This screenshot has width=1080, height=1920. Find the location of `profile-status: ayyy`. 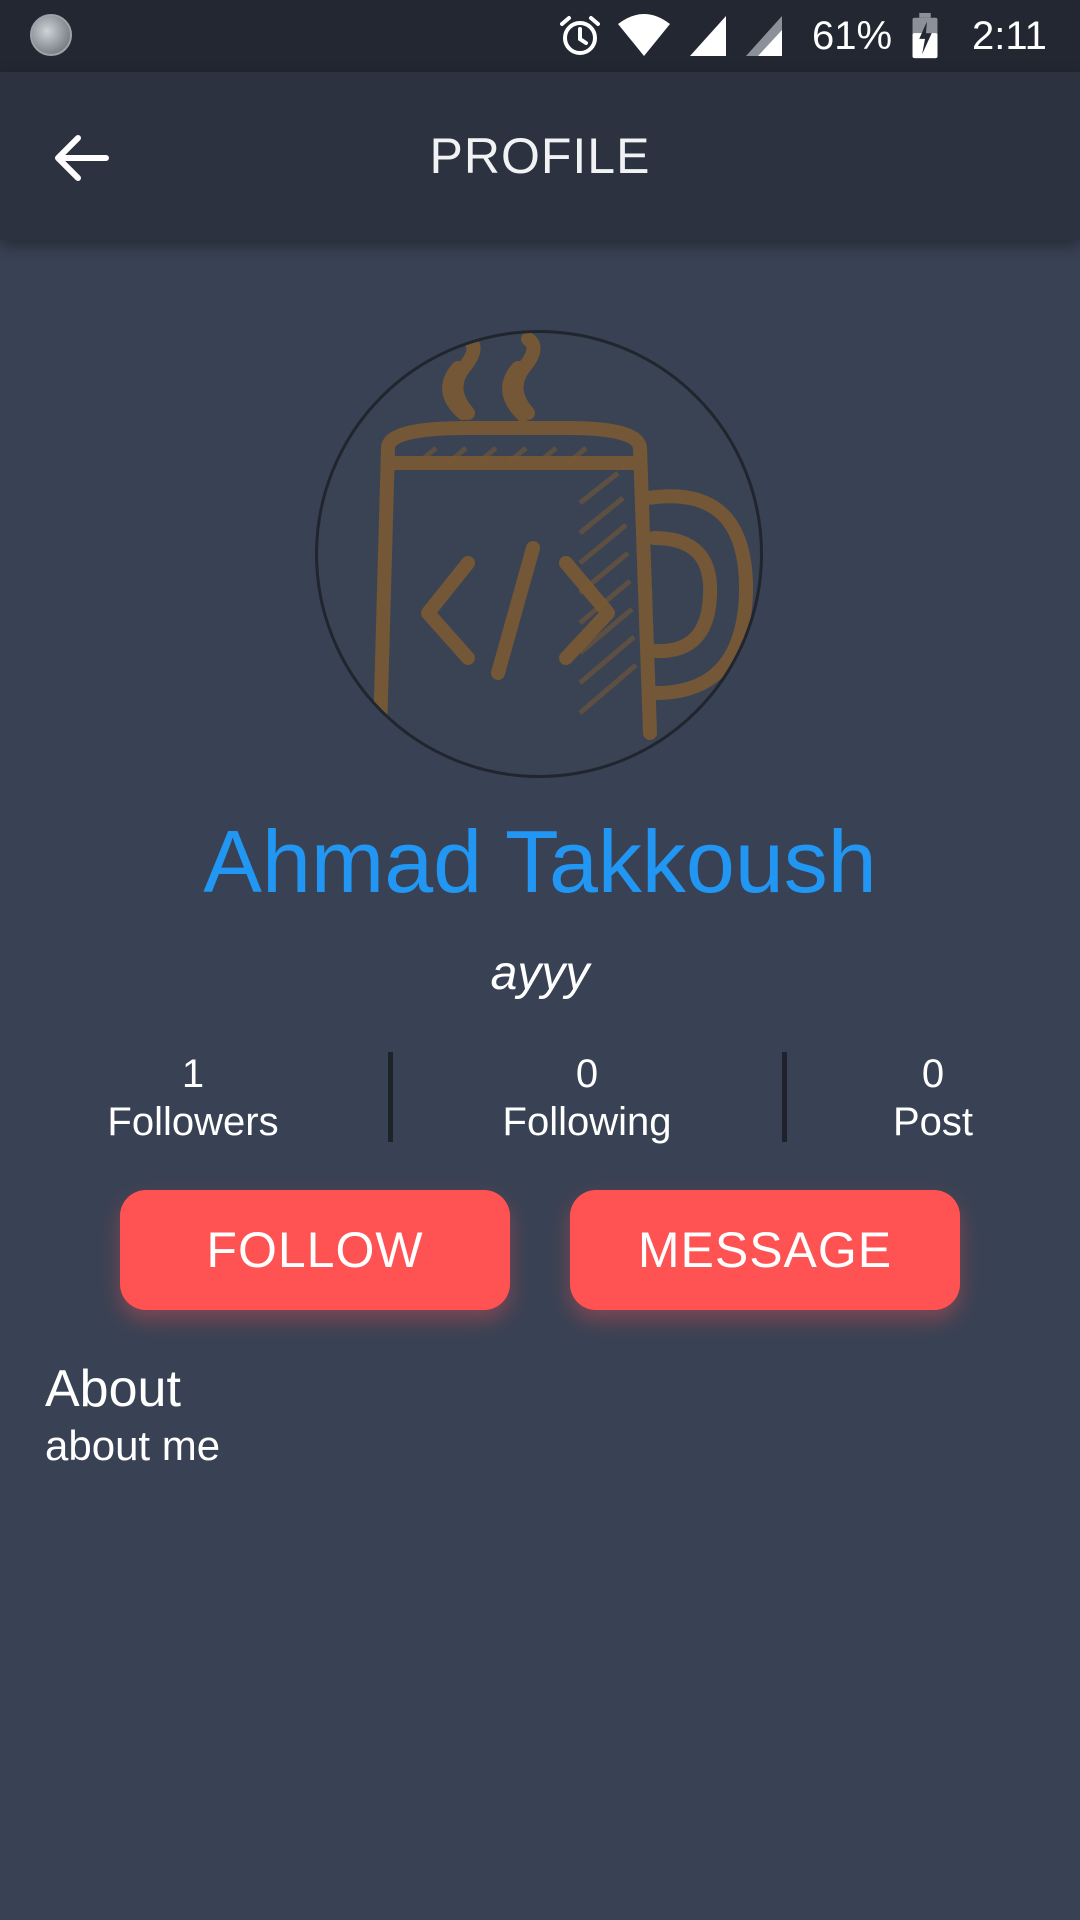

profile-status: ayyy is located at coordinates (540, 973).